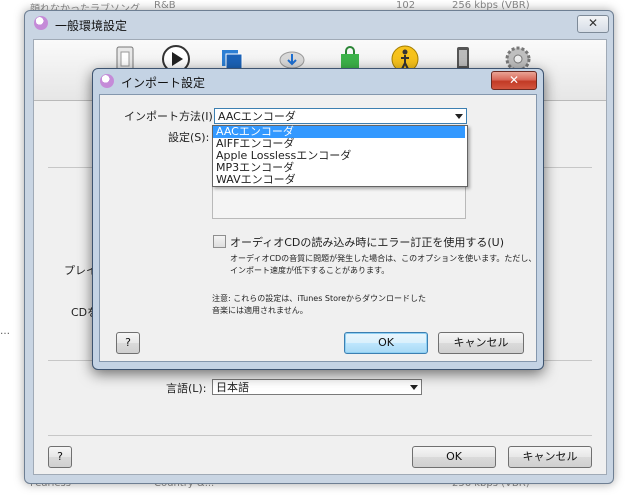 The height and width of the screenshot is (500, 640). What do you see at coordinates (367, 242) in the screenshot?
I see `error-correction-label: オーディオCDの読み込み時にエラー訂正を使用する(U)` at bounding box center [367, 242].